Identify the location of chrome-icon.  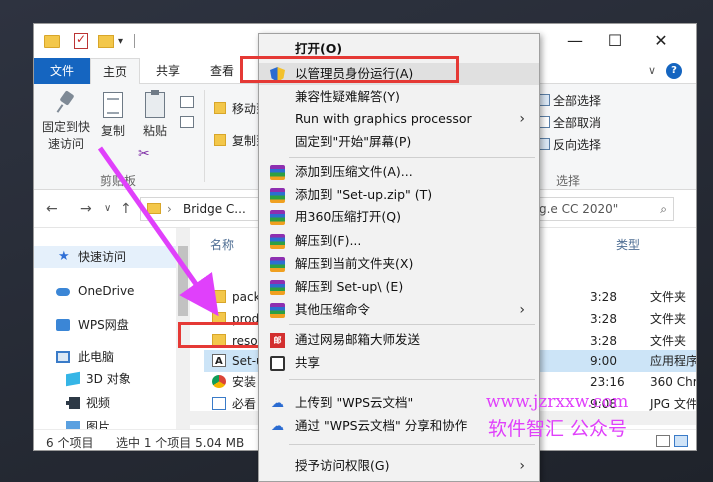
(219, 381).